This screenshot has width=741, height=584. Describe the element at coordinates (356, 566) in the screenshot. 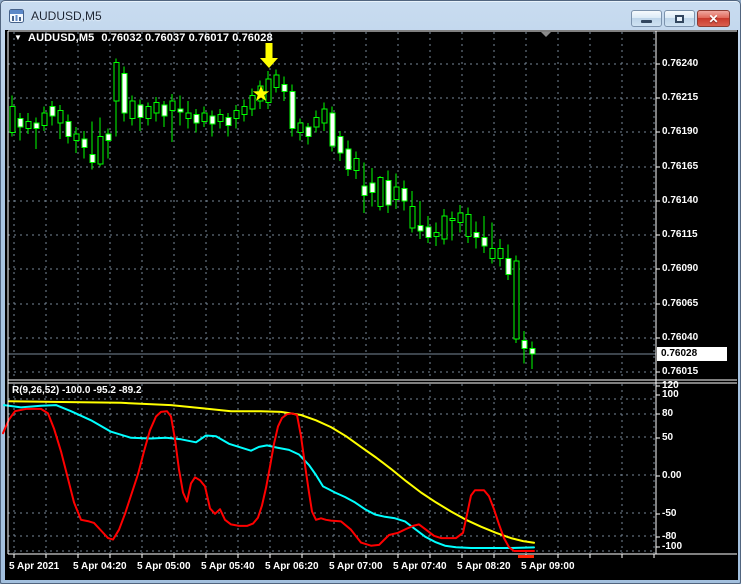

I see `time-axis-label: 5 Apr 07:00` at that location.